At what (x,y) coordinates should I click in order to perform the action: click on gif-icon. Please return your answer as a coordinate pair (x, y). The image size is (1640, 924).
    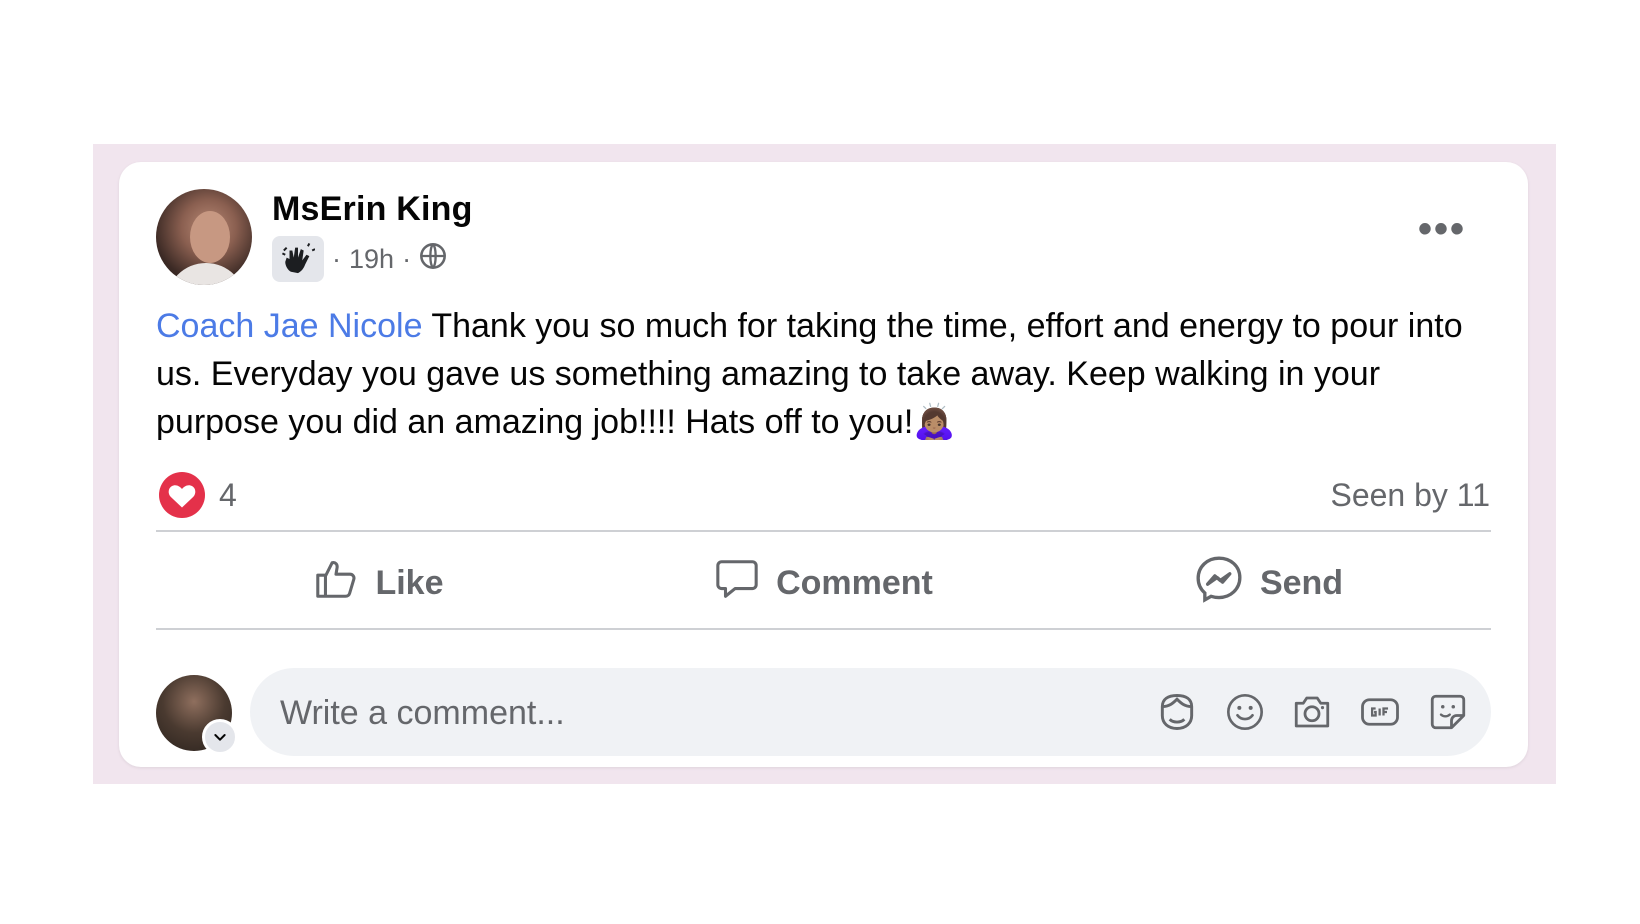
    Looking at the image, I should click on (1380, 712).